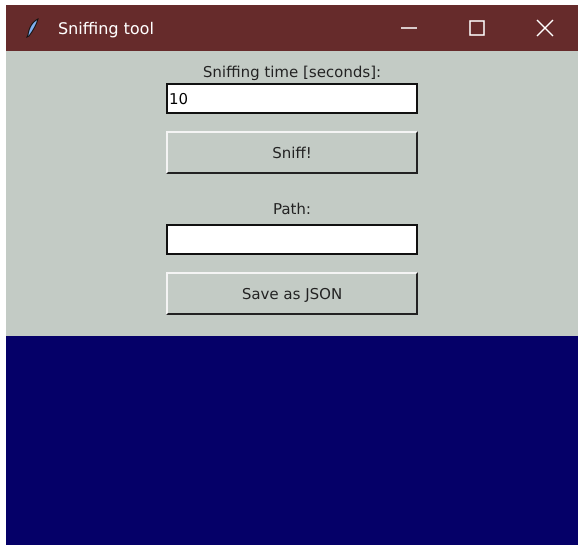  What do you see at coordinates (292, 239) in the screenshot?
I see `input-field` at bounding box center [292, 239].